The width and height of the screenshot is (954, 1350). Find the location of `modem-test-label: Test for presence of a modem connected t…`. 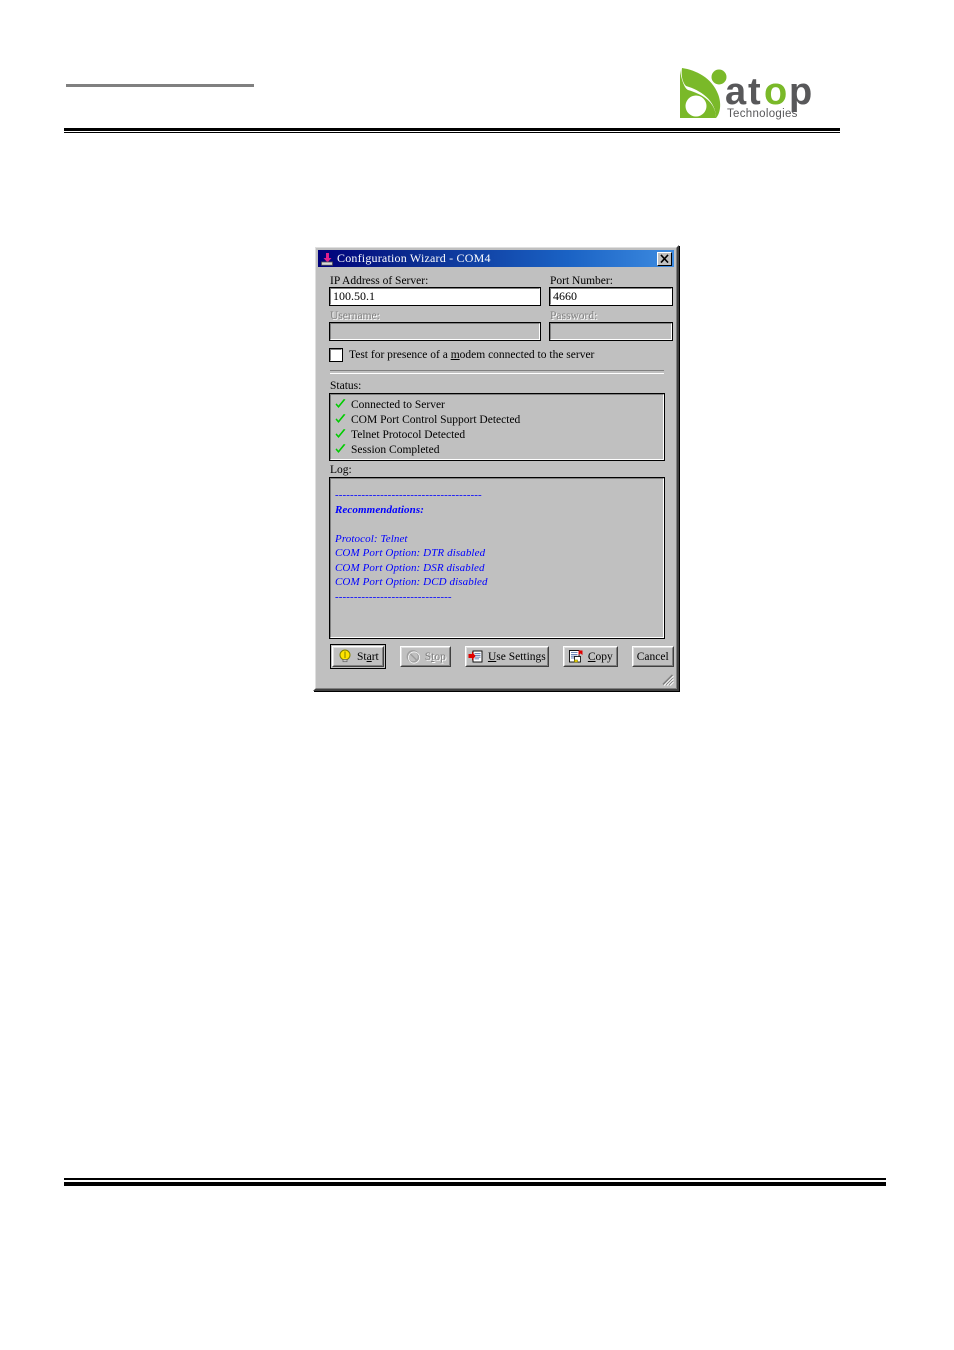

modem-test-label: Test for presence of a modem connected t… is located at coordinates (471, 355).